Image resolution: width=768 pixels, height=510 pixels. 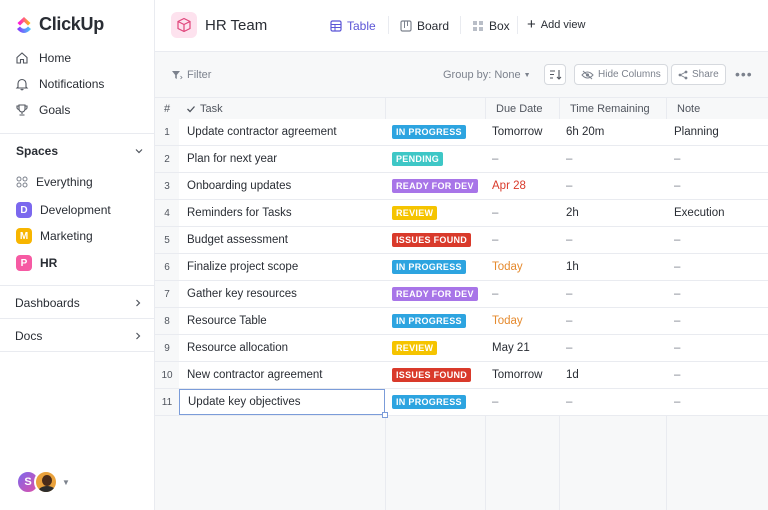 I want to click on column-header-time-remaining: Time Remaining, so click(x=610, y=108).